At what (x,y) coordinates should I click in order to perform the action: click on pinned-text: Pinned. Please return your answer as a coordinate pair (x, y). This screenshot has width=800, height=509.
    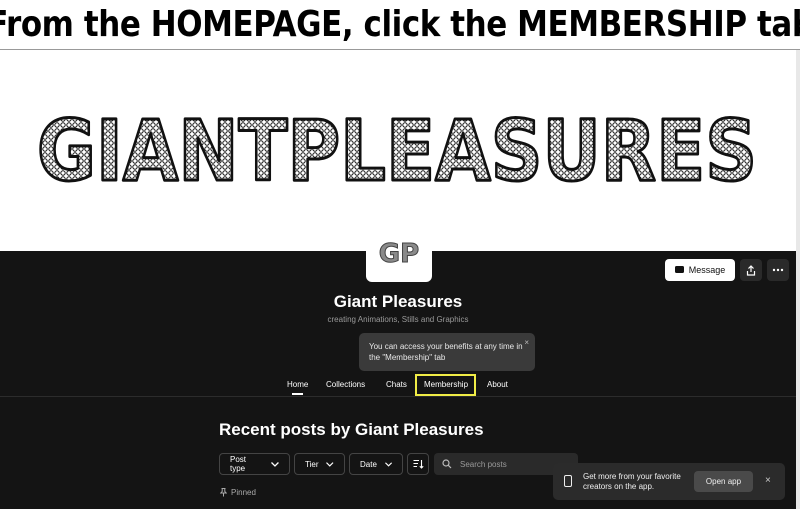
    Looking at the image, I should click on (243, 492).